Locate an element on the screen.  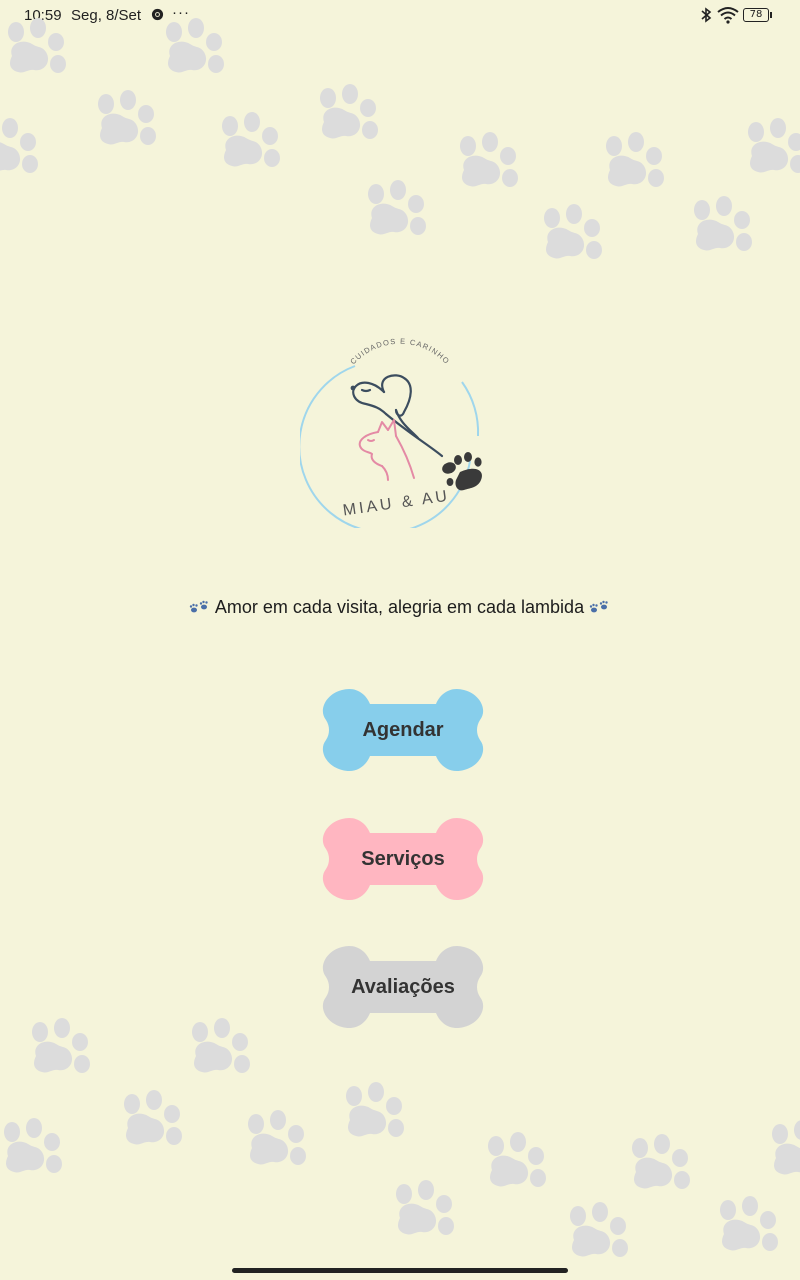
servicos-button: Serviços is located at coordinates (403, 859).